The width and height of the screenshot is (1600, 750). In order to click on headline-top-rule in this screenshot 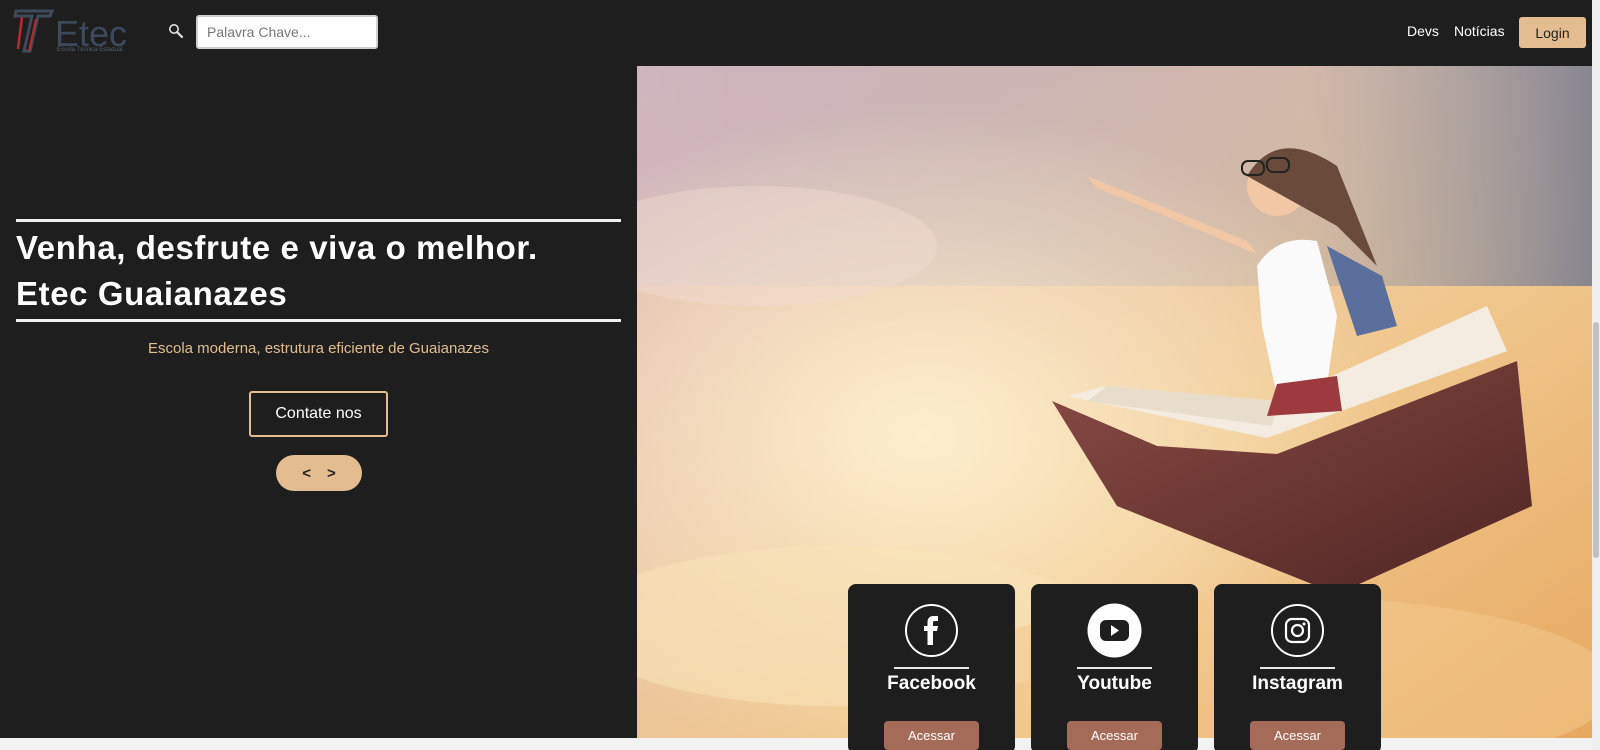, I will do `click(318, 220)`.